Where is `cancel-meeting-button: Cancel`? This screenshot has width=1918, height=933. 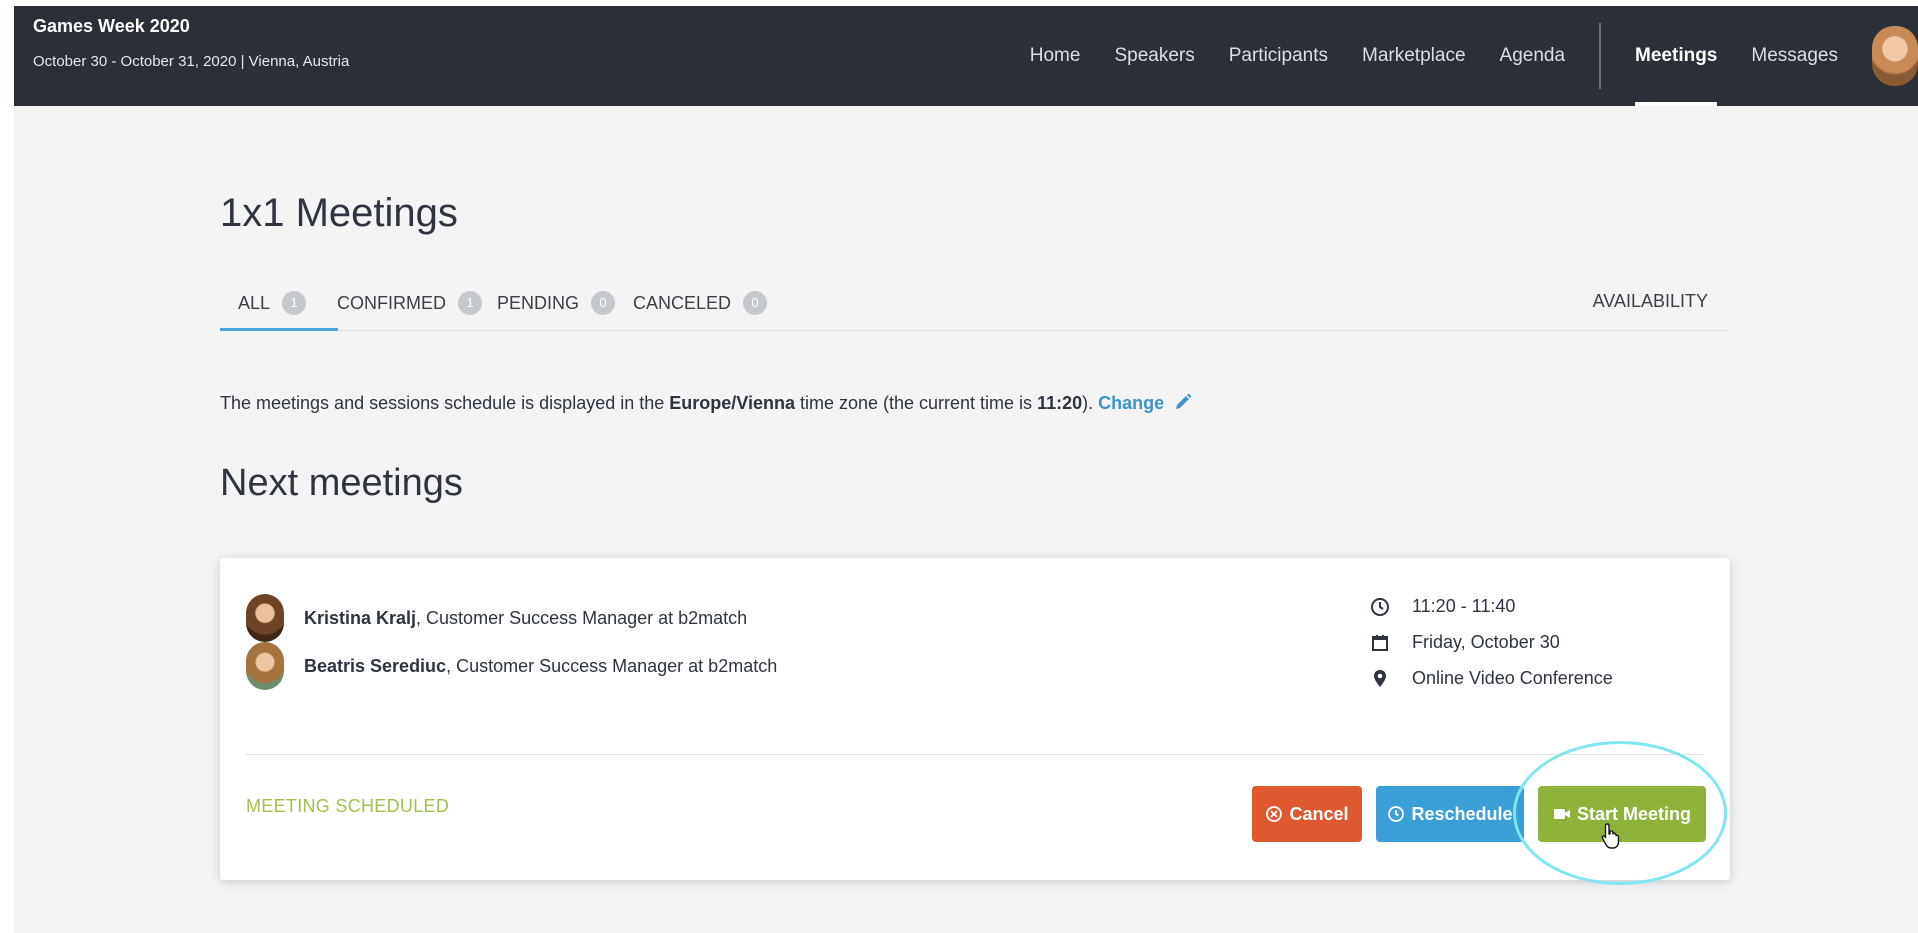
cancel-meeting-button: Cancel is located at coordinates (1307, 814).